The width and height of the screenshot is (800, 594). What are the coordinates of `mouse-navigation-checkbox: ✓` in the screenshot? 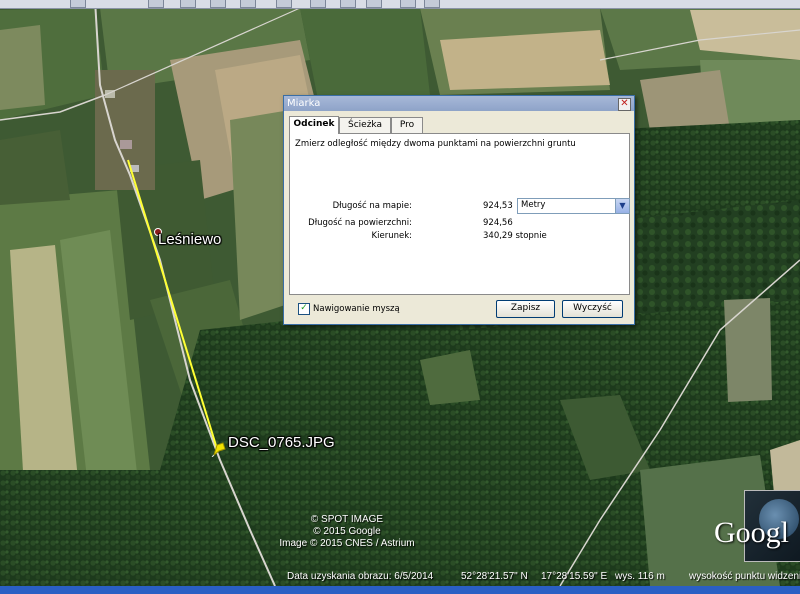 It's located at (304, 309).